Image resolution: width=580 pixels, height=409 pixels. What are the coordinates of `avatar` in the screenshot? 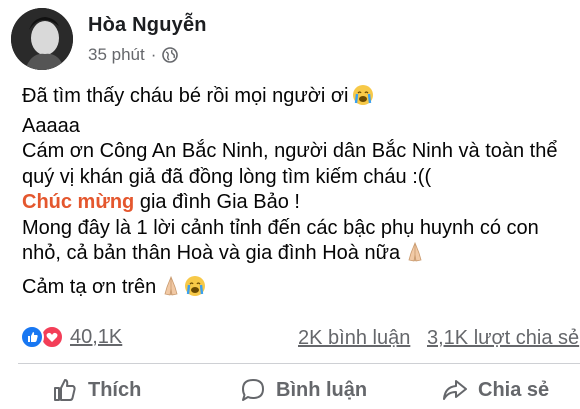 It's located at (42, 39).